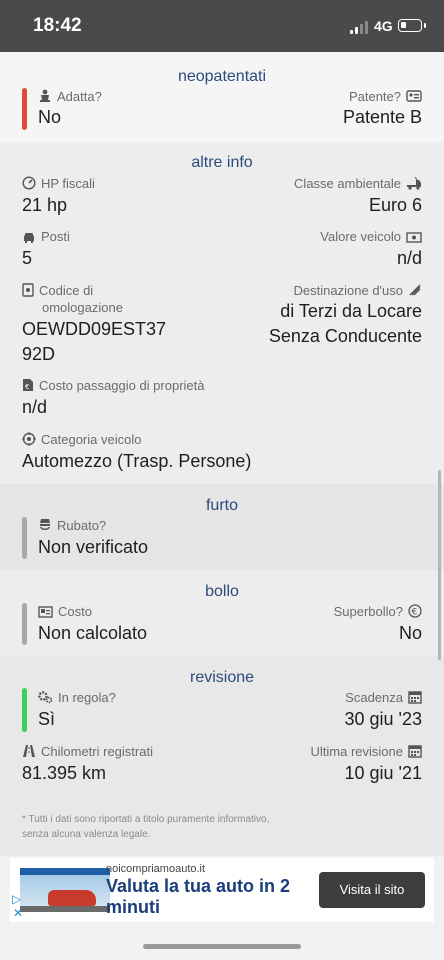 The height and width of the screenshot is (960, 444). I want to click on furto-section: furto Rubato? Non verificato, so click(222, 527).